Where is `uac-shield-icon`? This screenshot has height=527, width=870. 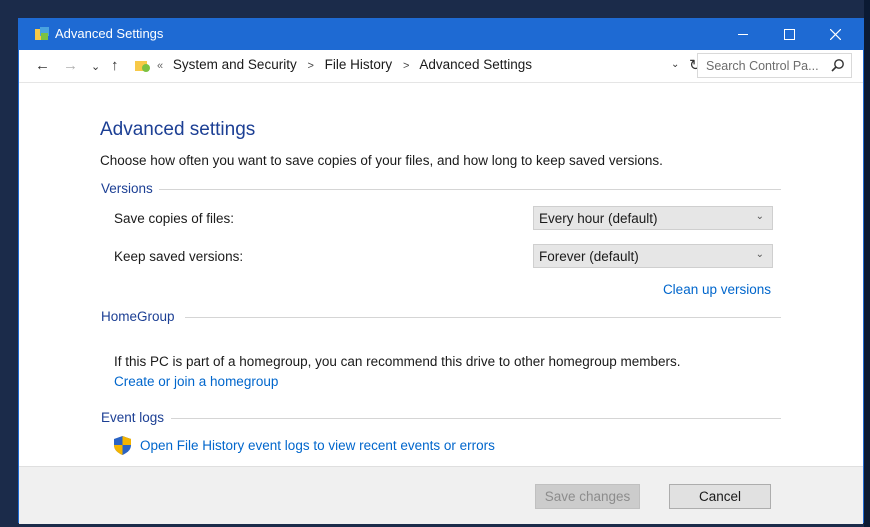
uac-shield-icon is located at coordinates (122, 445).